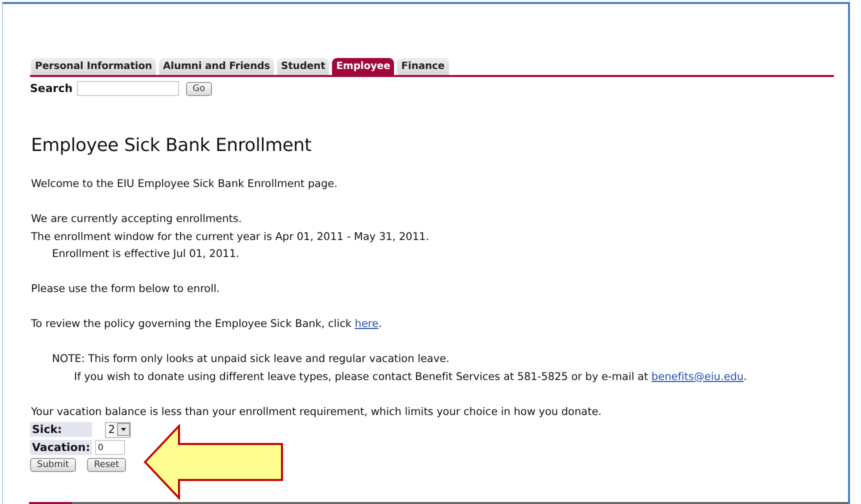 The image size is (861, 504). I want to click on text-link: here, so click(366, 324).